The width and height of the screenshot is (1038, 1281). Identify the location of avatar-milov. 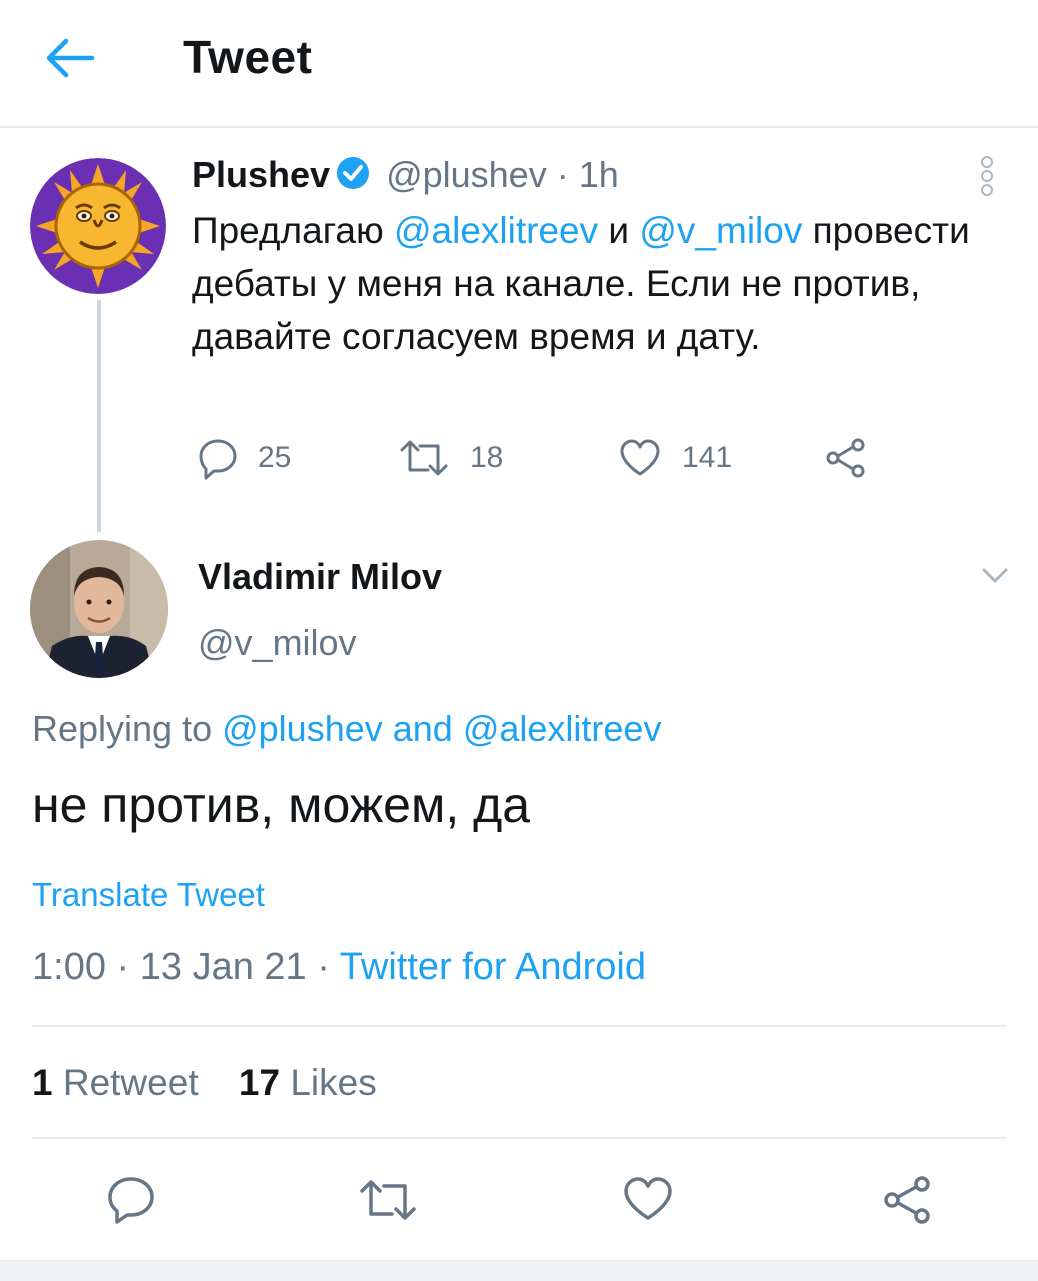
(99, 609).